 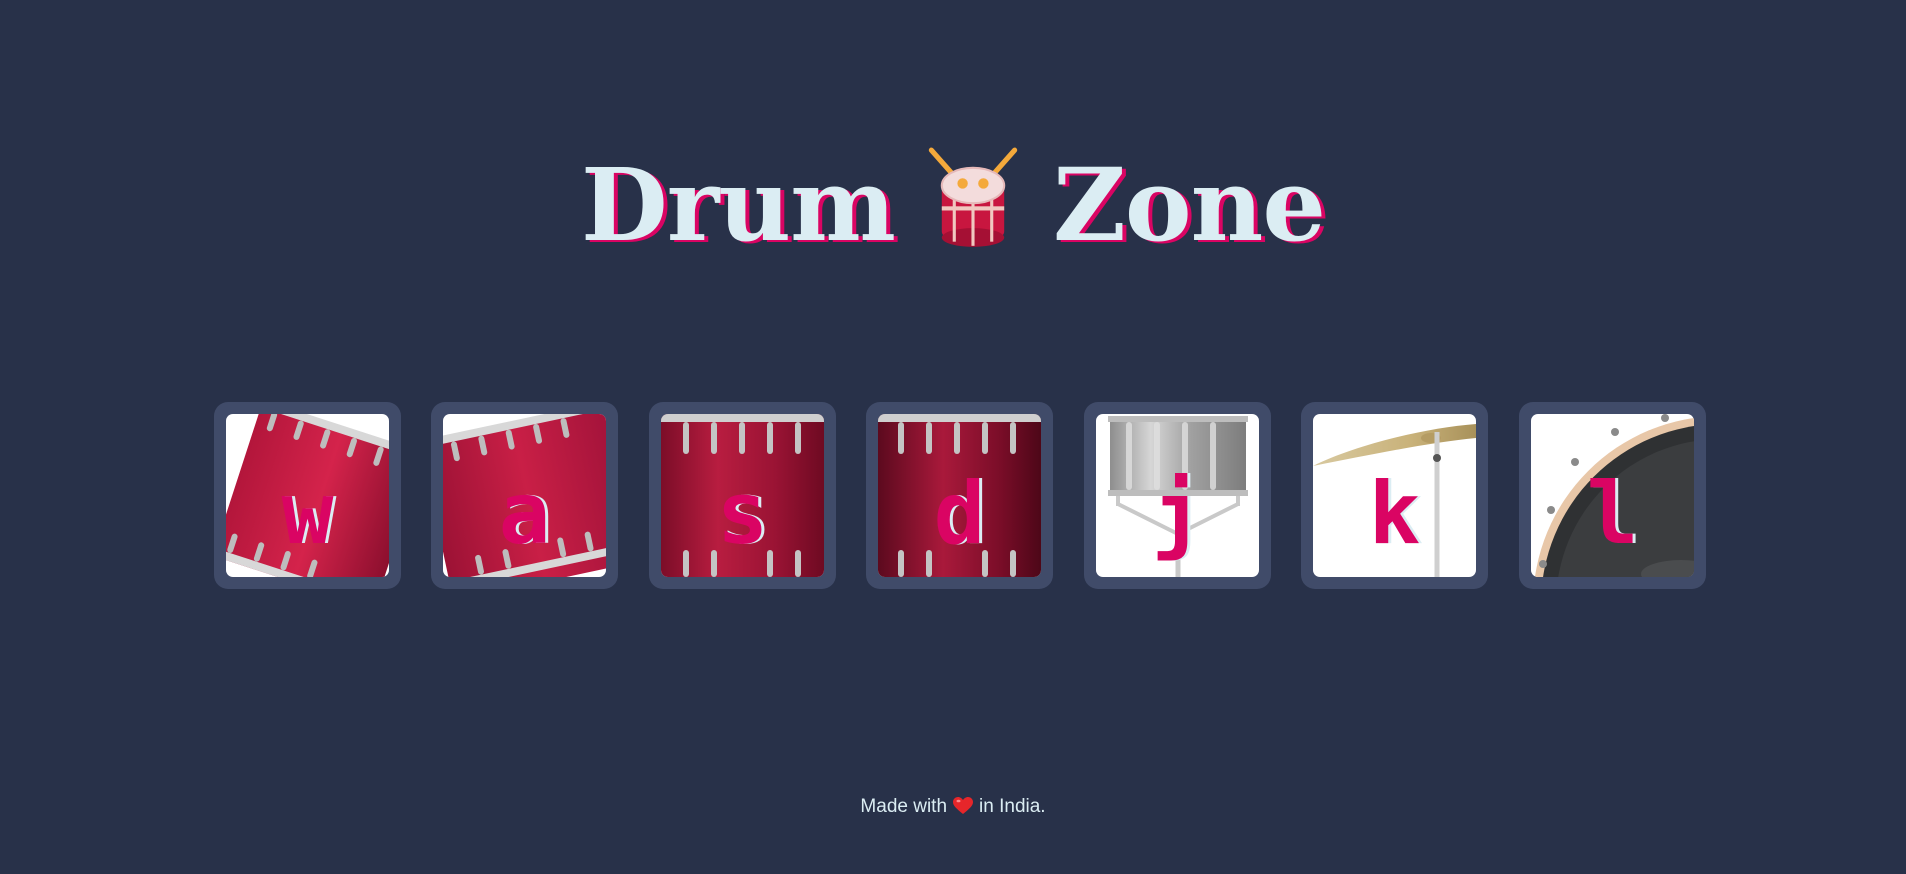 I want to click on drum-key-label: l, so click(x=1612, y=514).